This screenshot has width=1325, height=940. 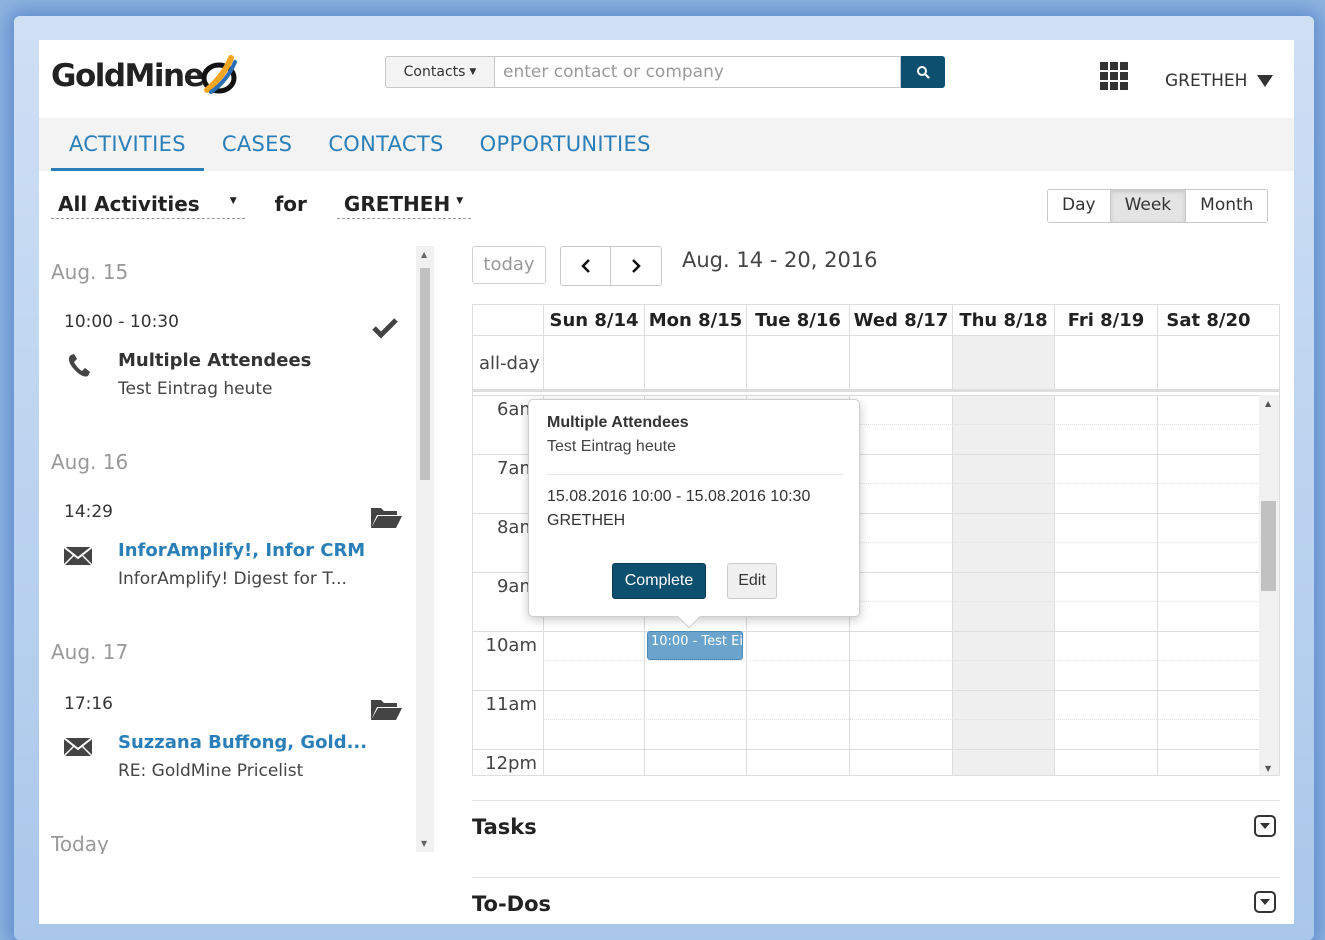 What do you see at coordinates (219, 74) in the screenshot?
I see `logo-swirl-icon` at bounding box center [219, 74].